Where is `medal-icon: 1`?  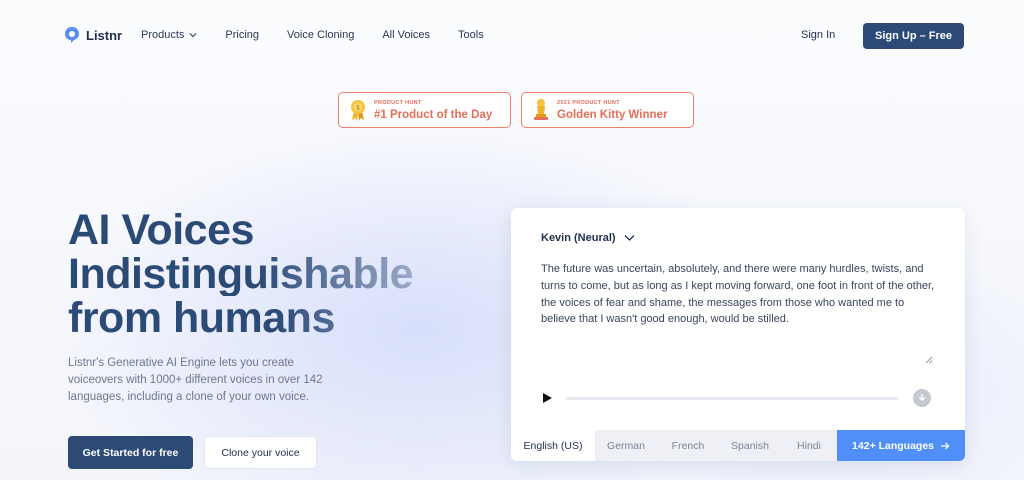
medal-icon: 1 is located at coordinates (358, 110).